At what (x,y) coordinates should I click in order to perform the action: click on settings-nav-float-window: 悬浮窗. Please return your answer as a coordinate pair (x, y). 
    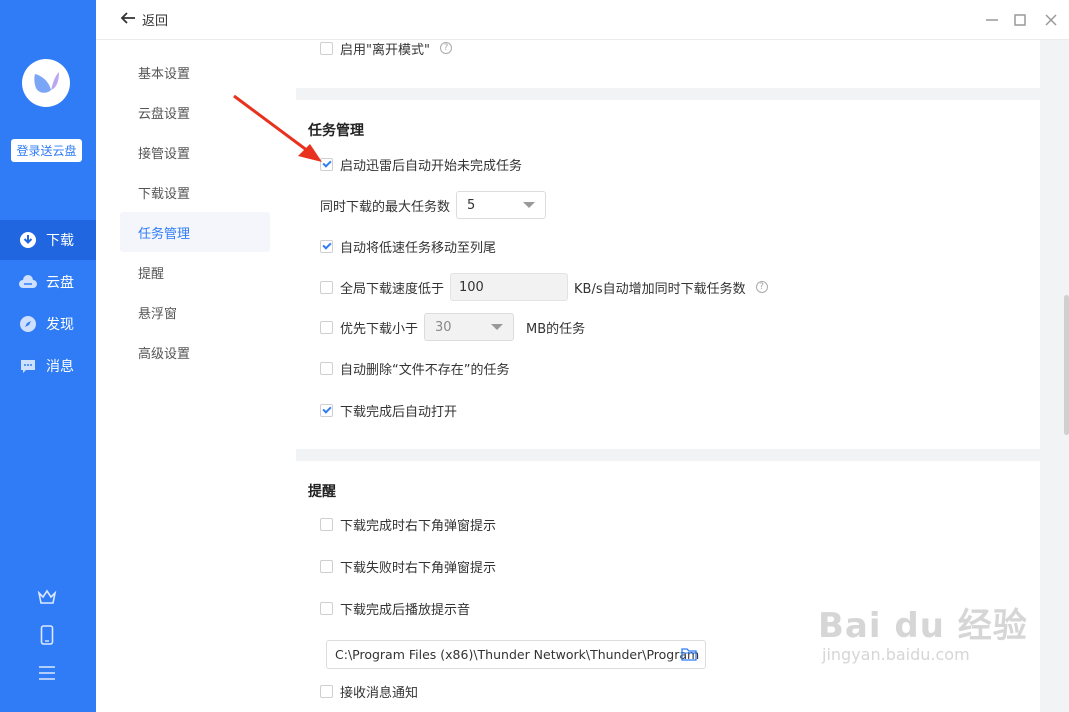
    Looking at the image, I should click on (195, 312).